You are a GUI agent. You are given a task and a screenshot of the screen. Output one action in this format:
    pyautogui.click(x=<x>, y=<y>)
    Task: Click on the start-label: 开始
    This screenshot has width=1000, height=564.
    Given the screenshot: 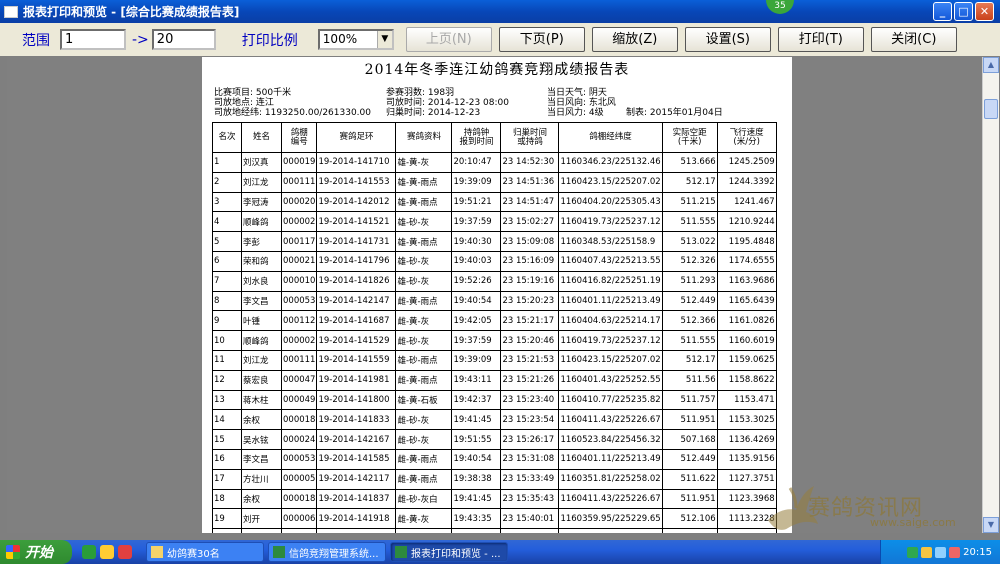 What is the action you would take?
    pyautogui.click(x=39, y=553)
    